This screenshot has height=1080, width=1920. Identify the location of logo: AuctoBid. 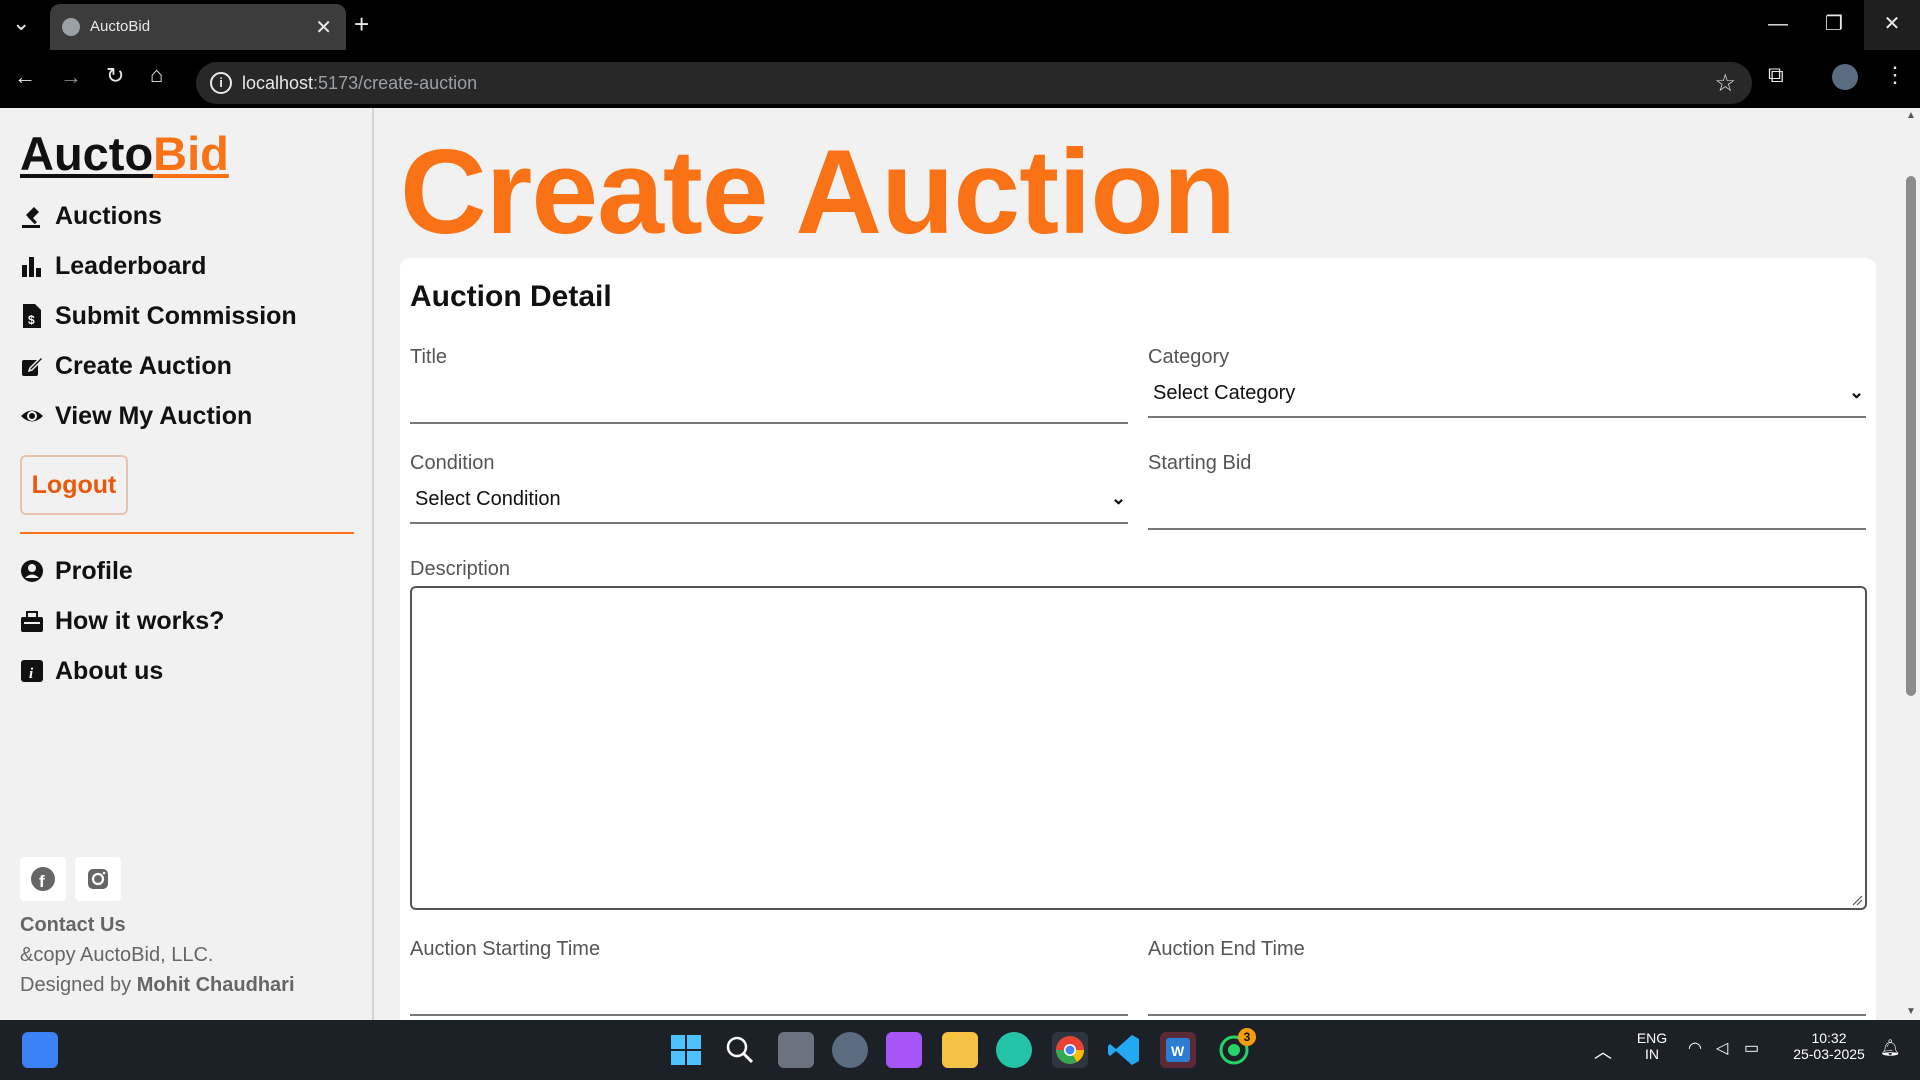
(124, 155).